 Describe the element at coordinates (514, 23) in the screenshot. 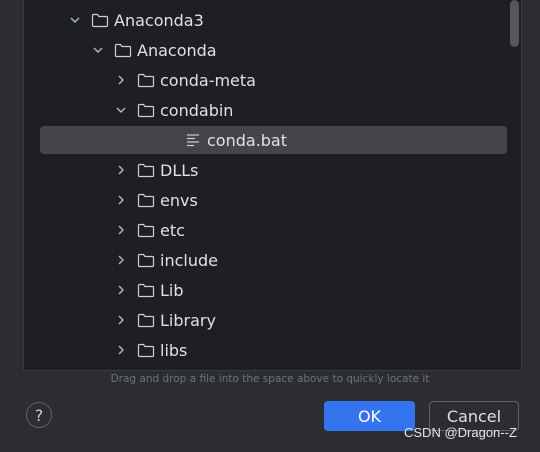

I see `scrollbar-thumb` at that location.